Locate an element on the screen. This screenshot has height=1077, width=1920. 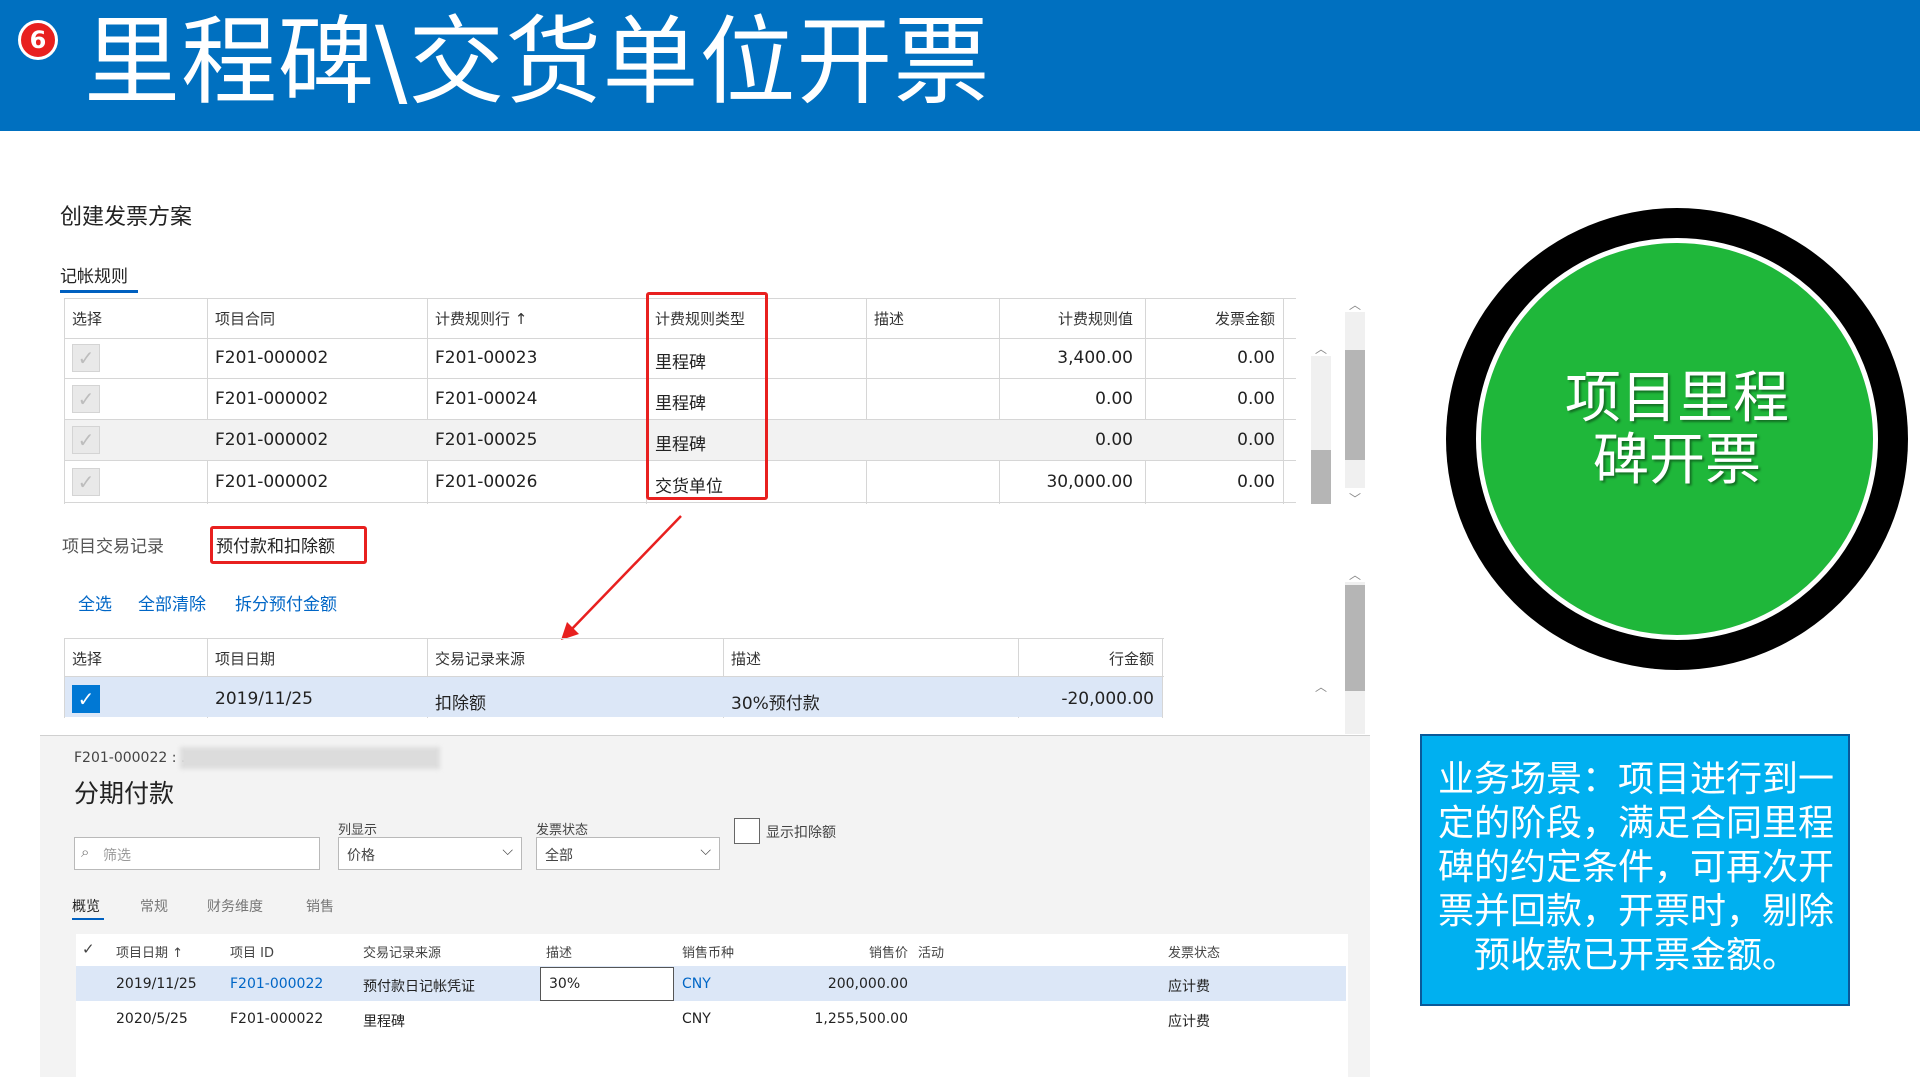
cell-rule-value: 3,400.00 is located at coordinates (1095, 358).